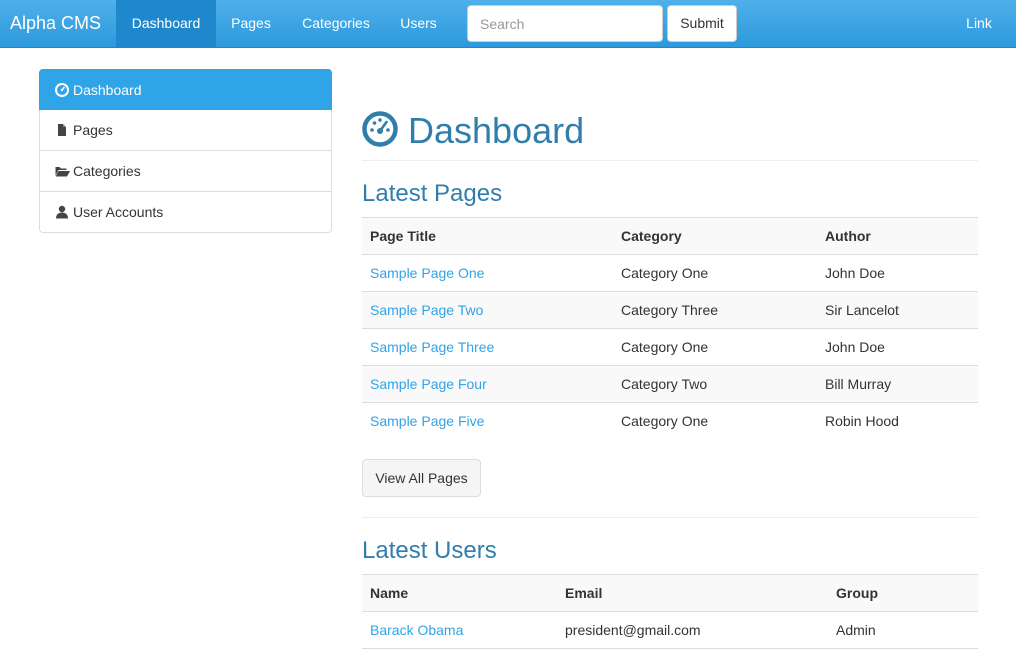 This screenshot has width=1016, height=650. Describe the element at coordinates (487, 384) in the screenshot. I see `page-title-link: Sample Page Four` at that location.